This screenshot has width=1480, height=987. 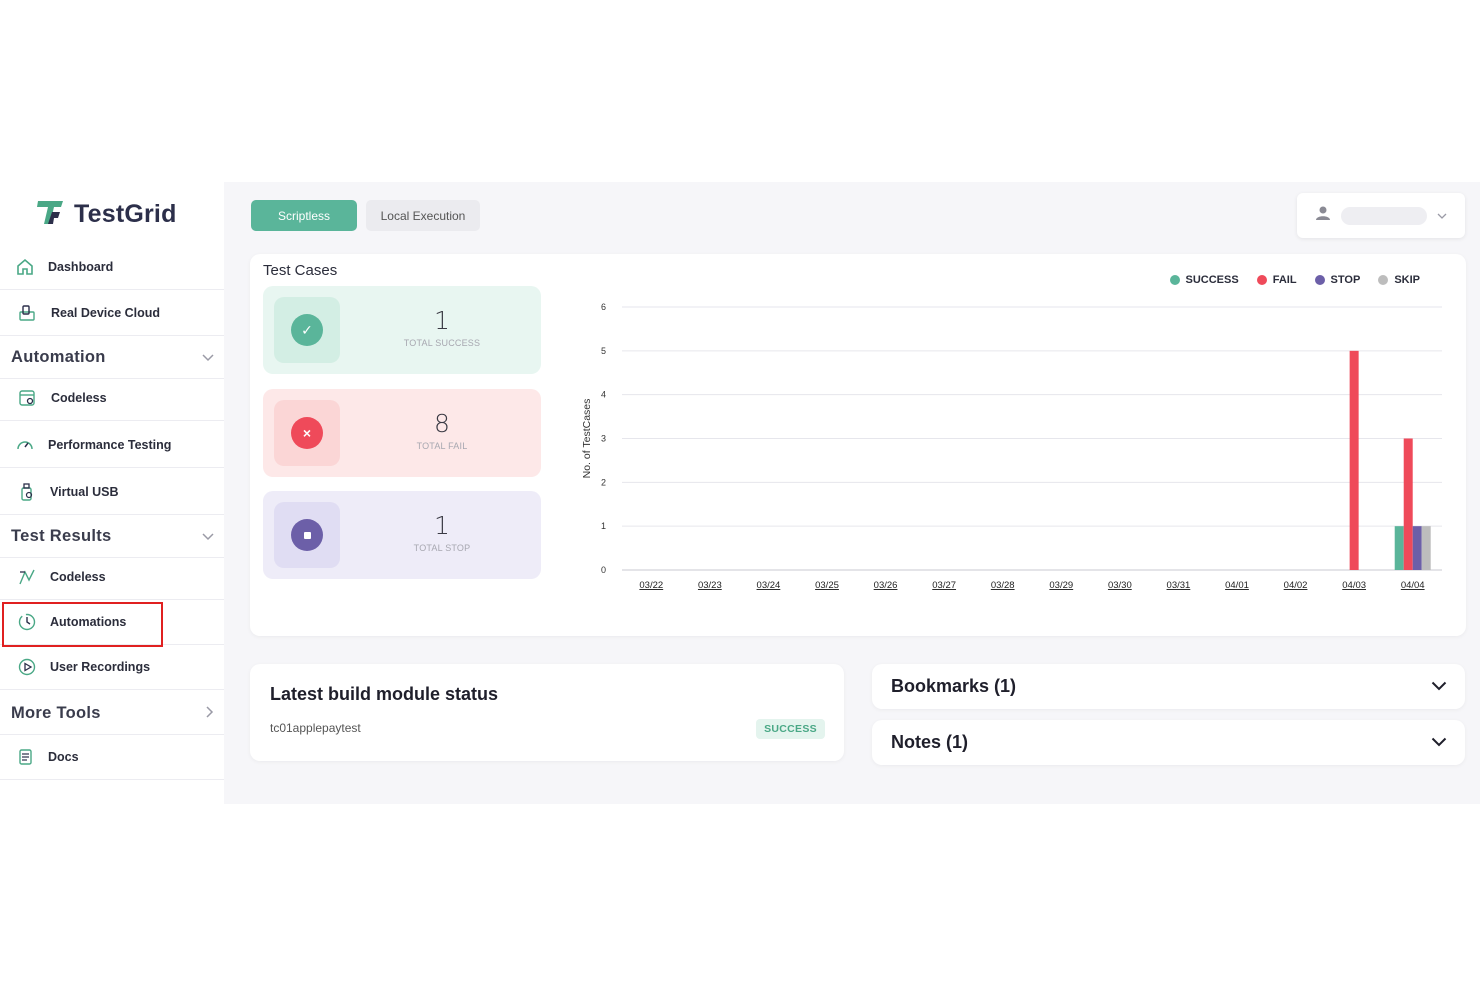 What do you see at coordinates (944, 585) in the screenshot?
I see `x-tick-label: 03/27` at bounding box center [944, 585].